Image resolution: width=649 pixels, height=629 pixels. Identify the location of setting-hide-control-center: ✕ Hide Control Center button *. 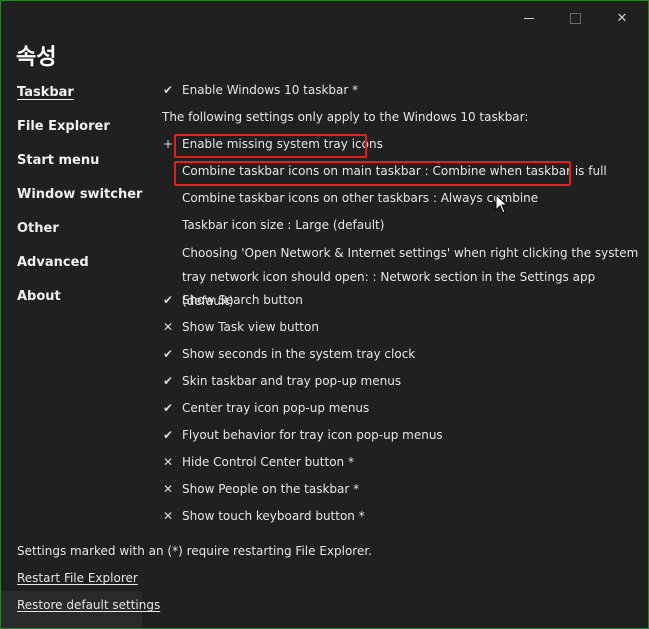
(401, 464).